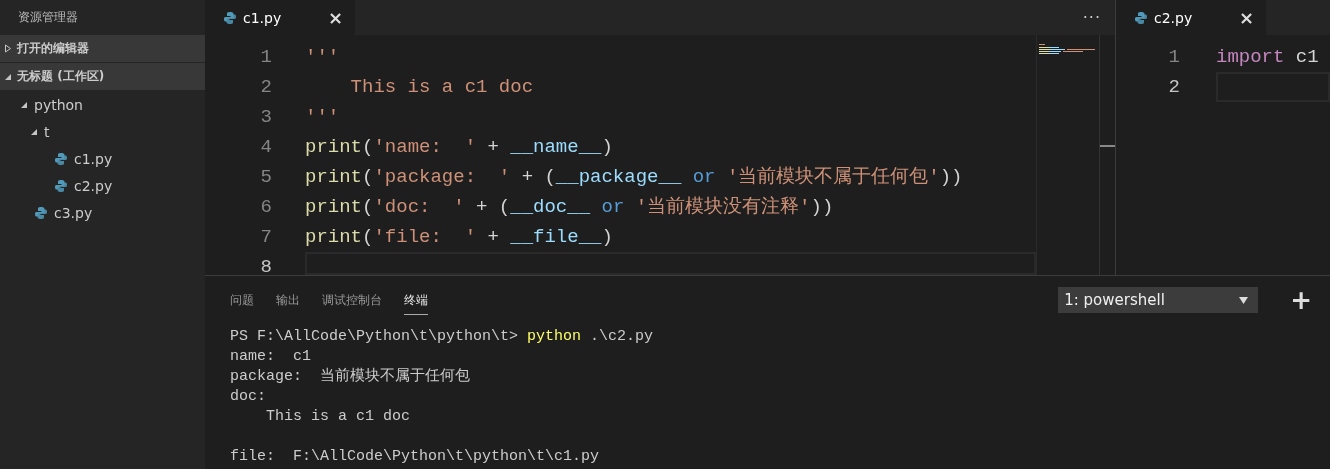 The image size is (1330, 469). Describe the element at coordinates (350, 377) in the screenshot. I see `terminal-line: package: 当前模块不属于任何包` at that location.